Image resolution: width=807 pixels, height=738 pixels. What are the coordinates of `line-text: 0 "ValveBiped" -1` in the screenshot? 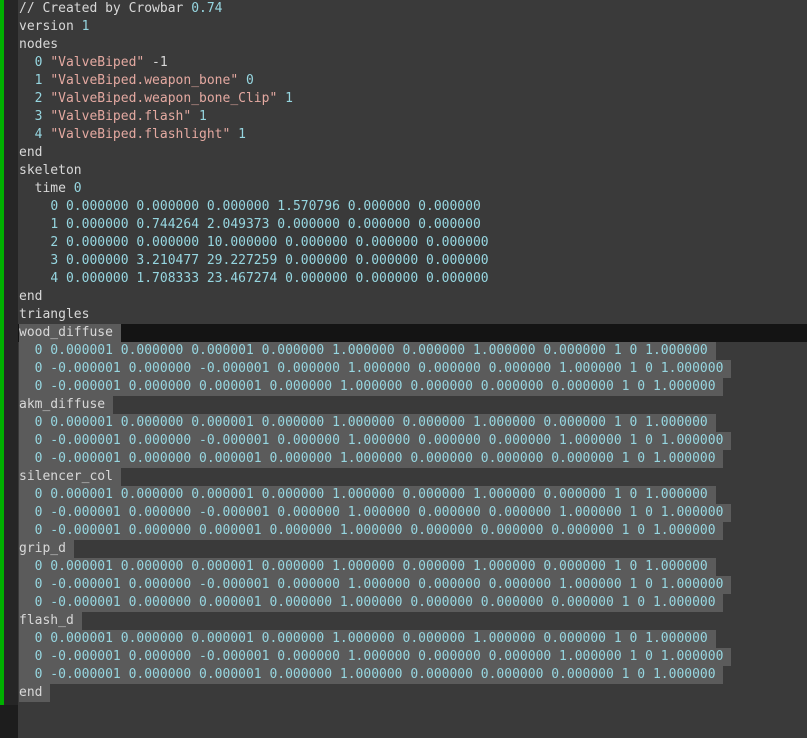 It's located at (93, 62).